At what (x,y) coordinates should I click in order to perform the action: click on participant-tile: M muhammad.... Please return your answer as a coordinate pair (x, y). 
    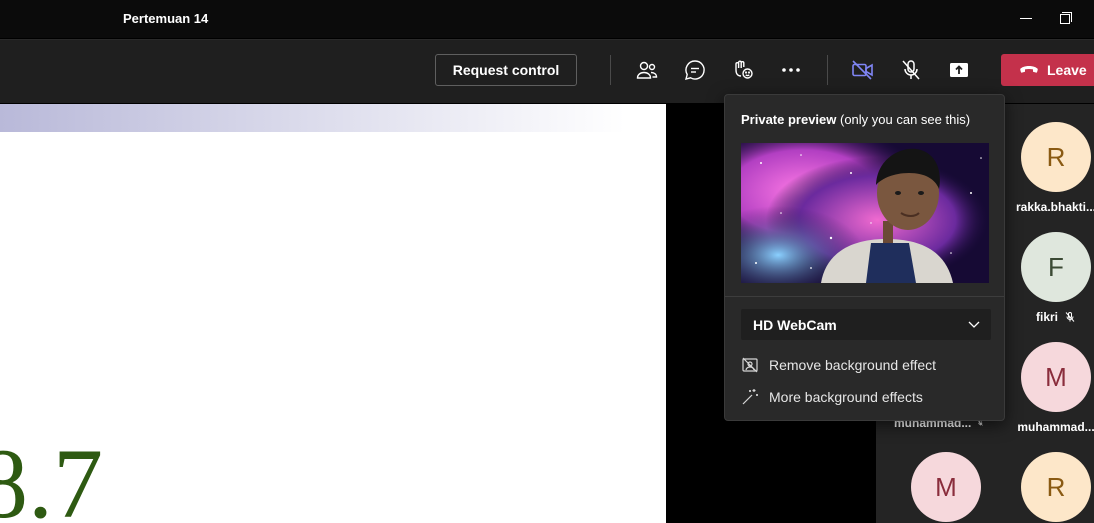
    Looking at the image, I should click on (1052, 388).